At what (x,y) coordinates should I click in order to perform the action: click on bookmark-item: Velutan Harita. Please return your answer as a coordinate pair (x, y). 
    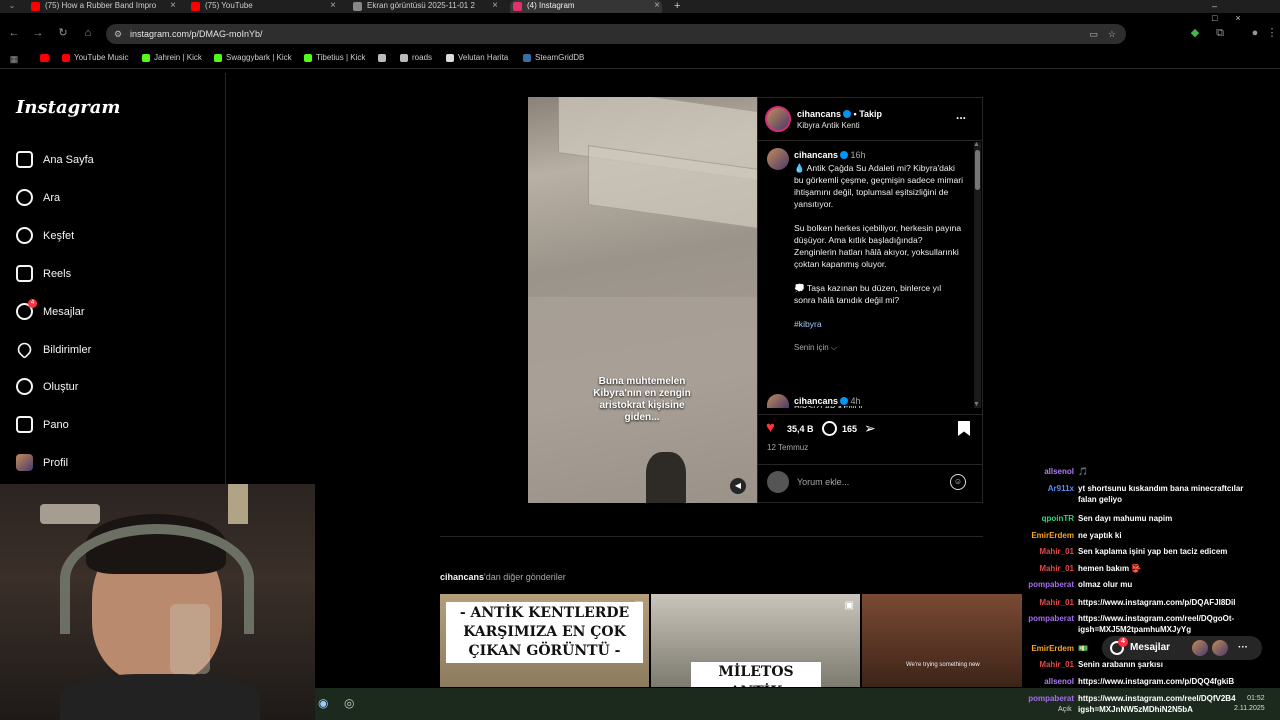
    Looking at the image, I should click on (477, 58).